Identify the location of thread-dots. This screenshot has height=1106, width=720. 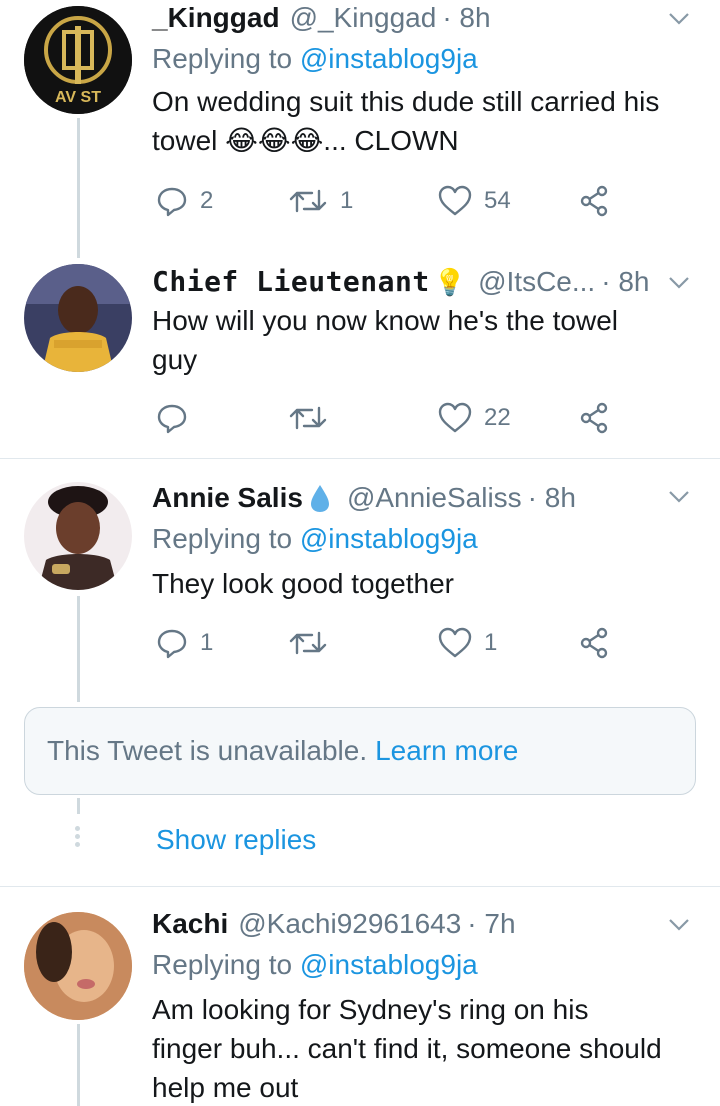
(78, 838).